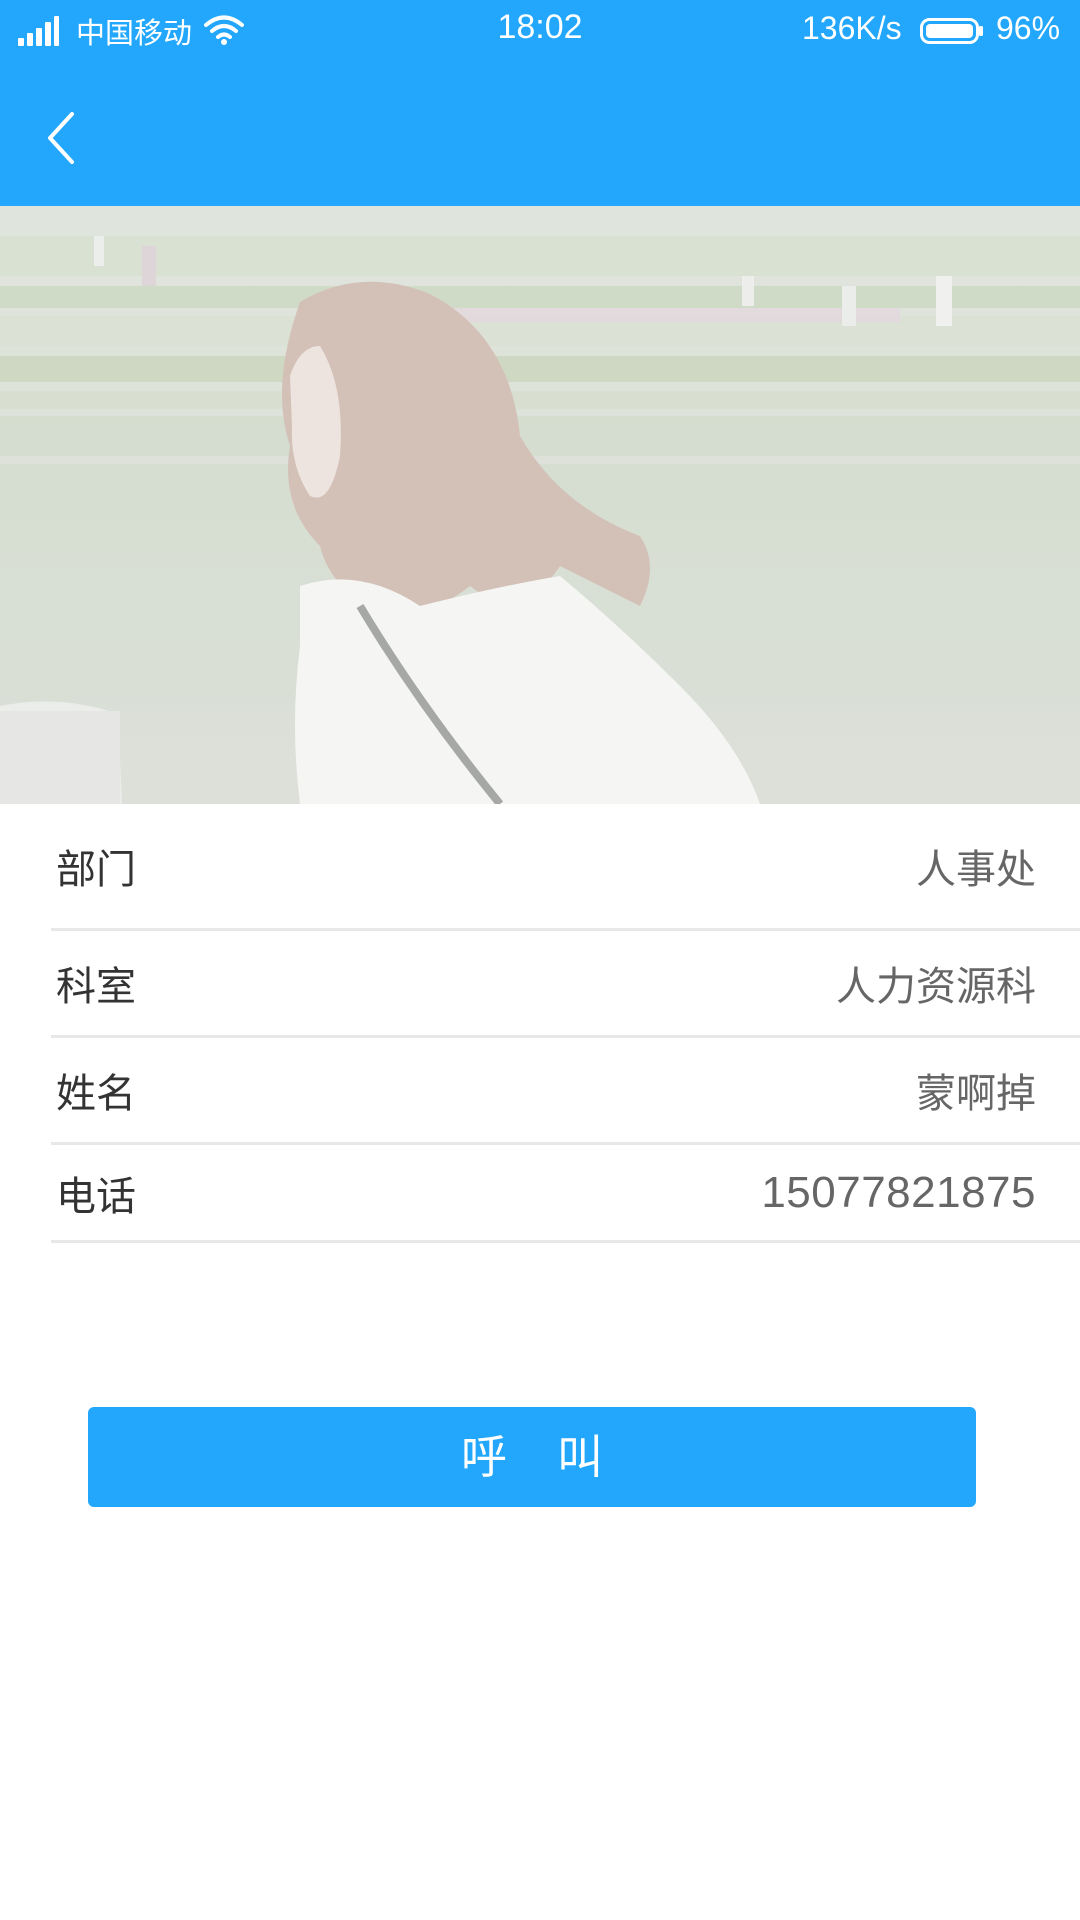 The height and width of the screenshot is (1920, 1080). I want to click on chevron-left-icon, so click(61, 138).